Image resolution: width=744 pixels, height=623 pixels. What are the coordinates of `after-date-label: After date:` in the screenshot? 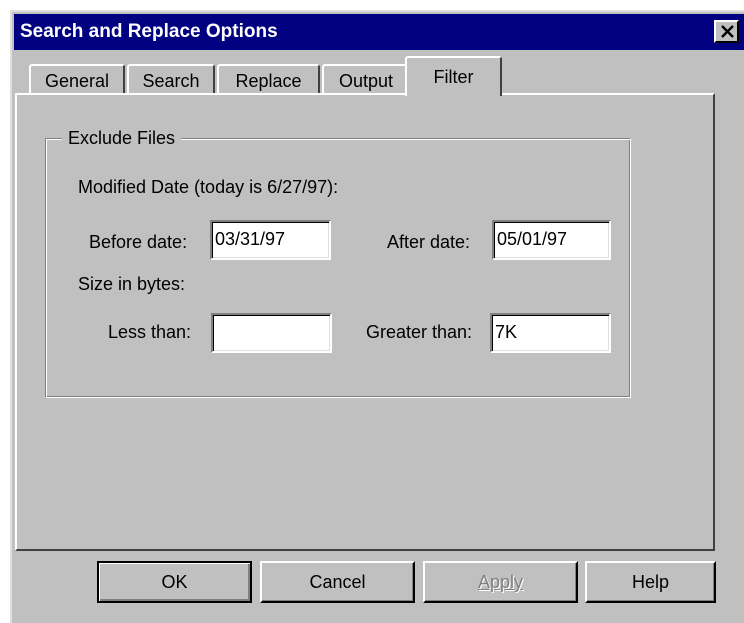 It's located at (429, 242).